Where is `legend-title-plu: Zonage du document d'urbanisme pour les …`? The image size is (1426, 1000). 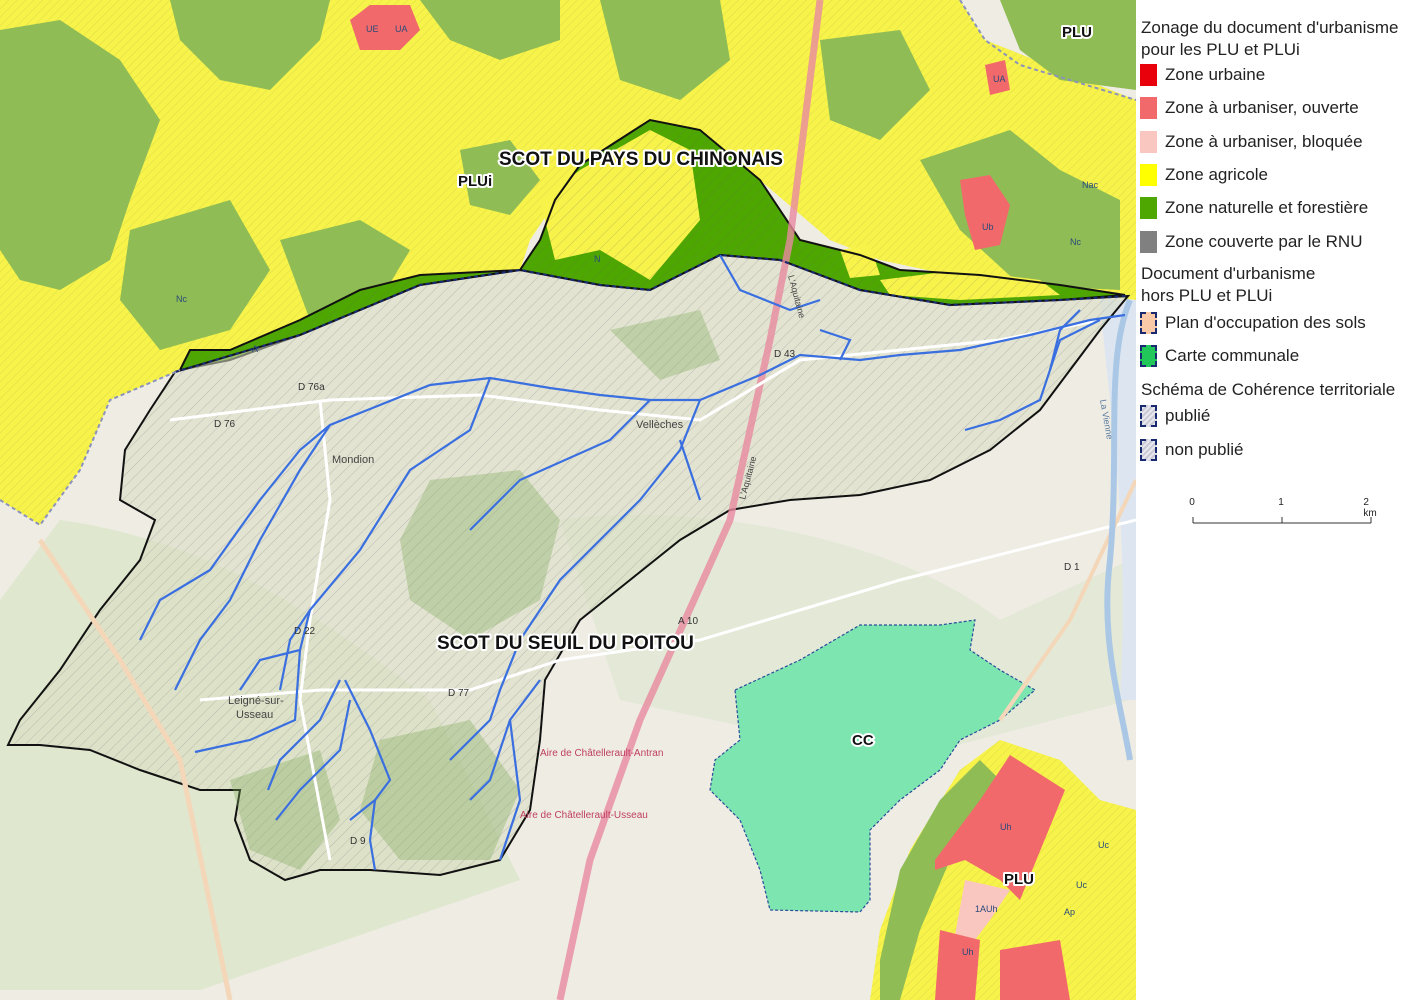 legend-title-plu: Zonage du document d'urbanisme pour les … is located at coordinates (1270, 38).